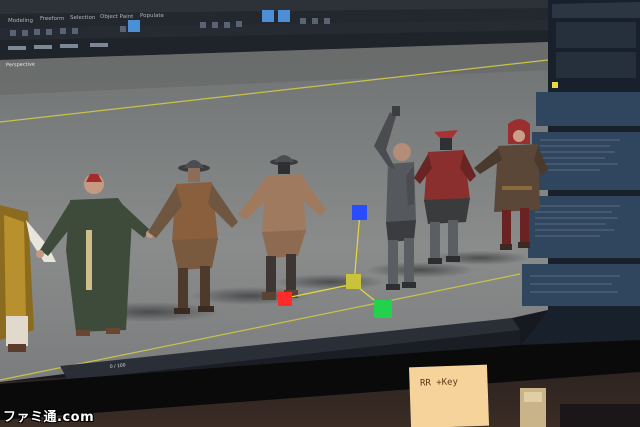  What do you see at coordinates (49, 417) in the screenshot?
I see `watermark: ファミ通.com` at bounding box center [49, 417].